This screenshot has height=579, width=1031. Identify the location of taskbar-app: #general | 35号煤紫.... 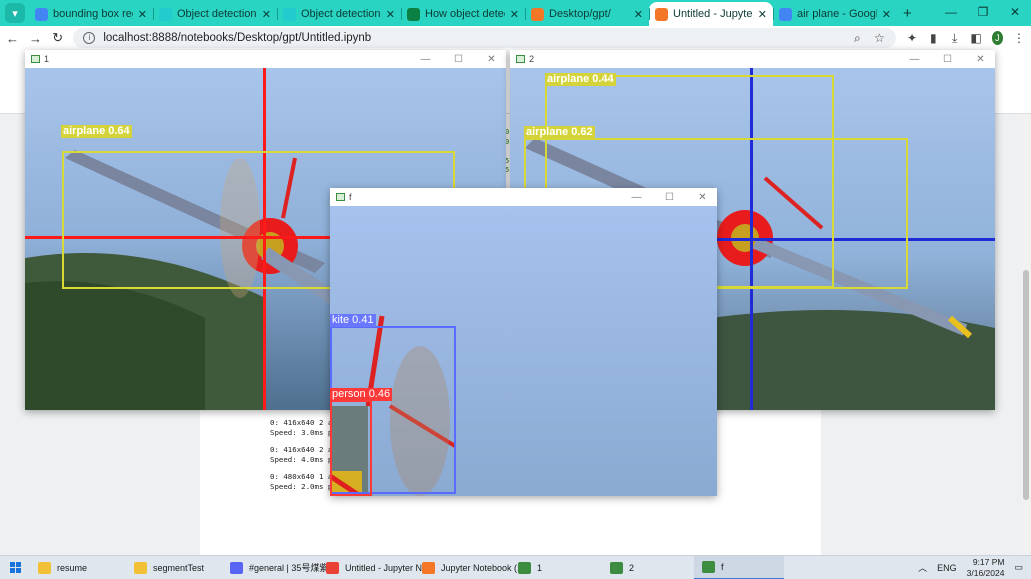
(279, 567).